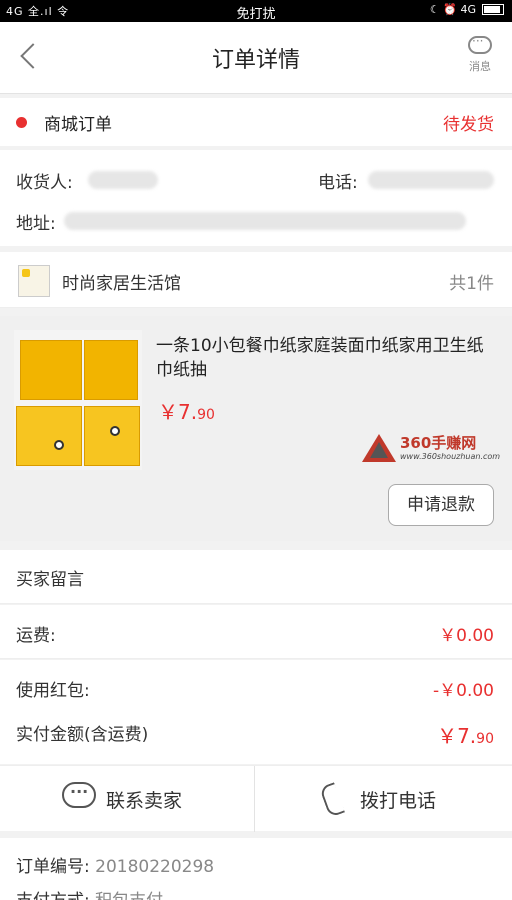 This screenshot has width=512, height=900. I want to click on price-decimal: 90, so click(206, 415).